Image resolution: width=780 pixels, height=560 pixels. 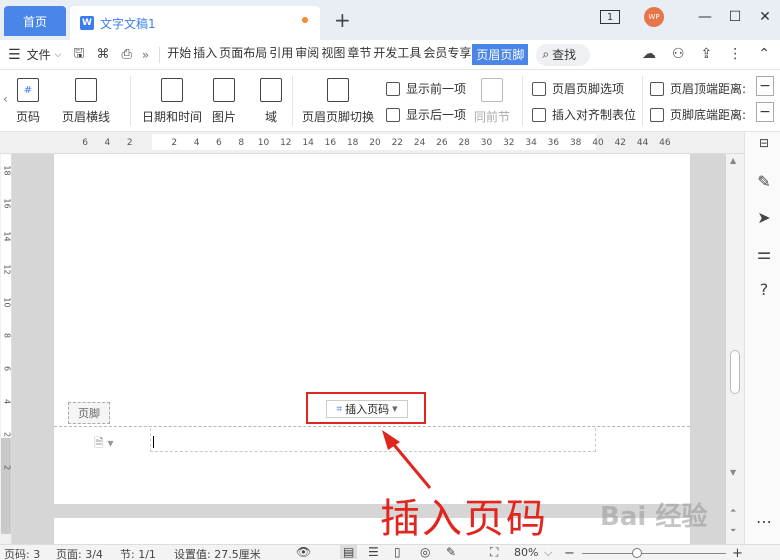 I want to click on page-view-icon: ▤, so click(x=349, y=552).